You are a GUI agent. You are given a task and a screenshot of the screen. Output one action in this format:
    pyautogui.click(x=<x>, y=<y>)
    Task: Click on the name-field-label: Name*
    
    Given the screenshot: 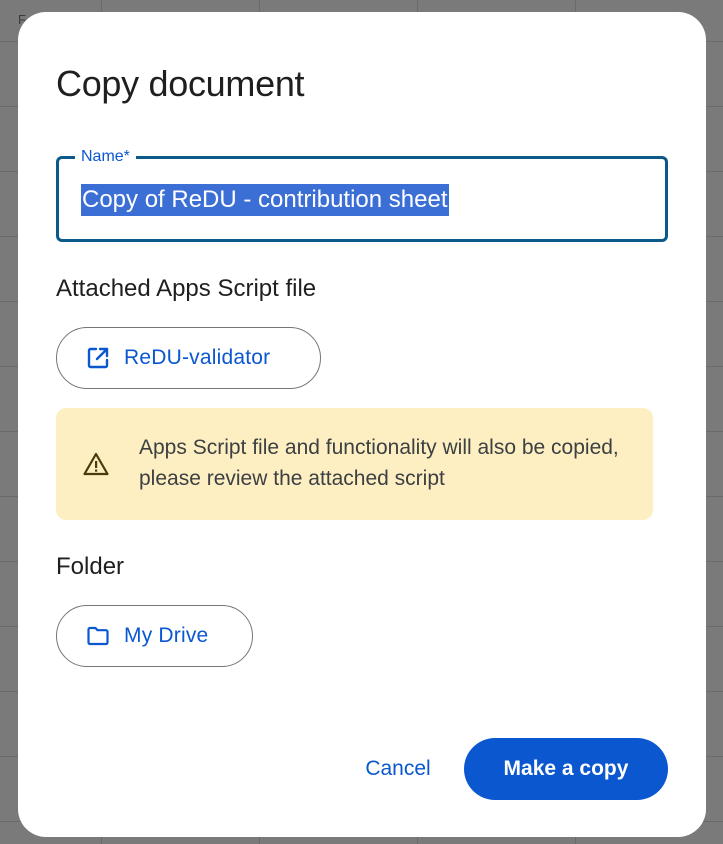 What is the action you would take?
    pyautogui.click(x=105, y=157)
    